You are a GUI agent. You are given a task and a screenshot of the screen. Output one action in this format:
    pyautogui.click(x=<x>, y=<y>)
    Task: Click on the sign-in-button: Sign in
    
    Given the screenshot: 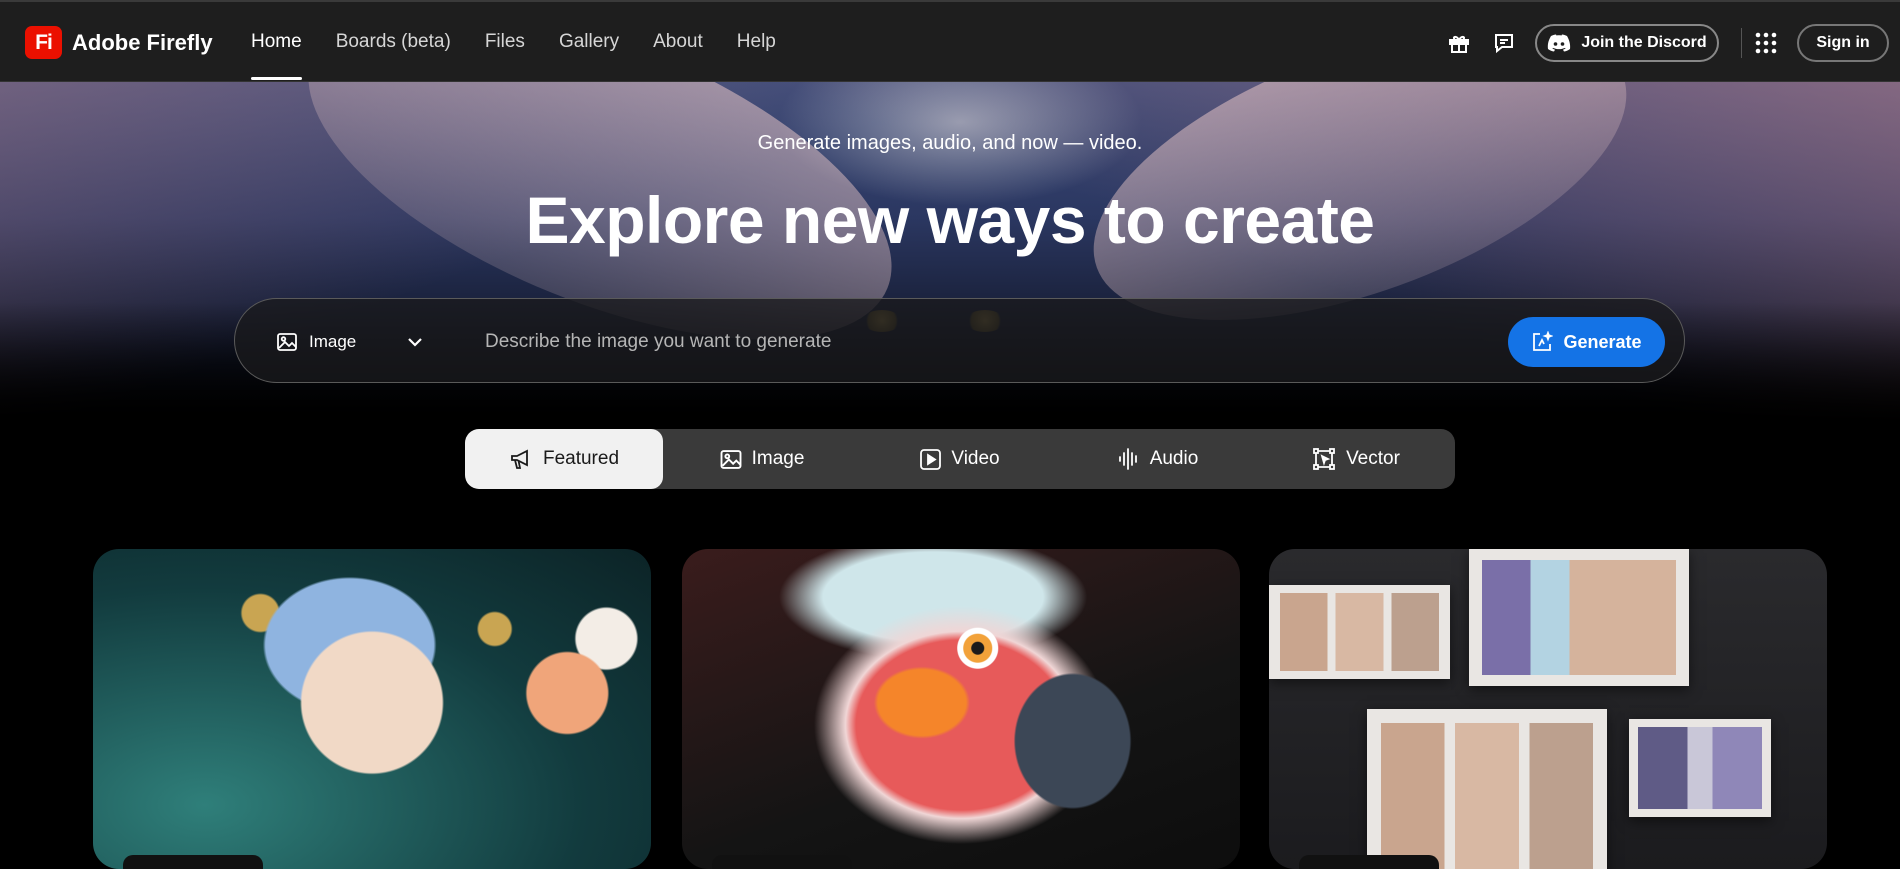 What is the action you would take?
    pyautogui.click(x=1843, y=43)
    